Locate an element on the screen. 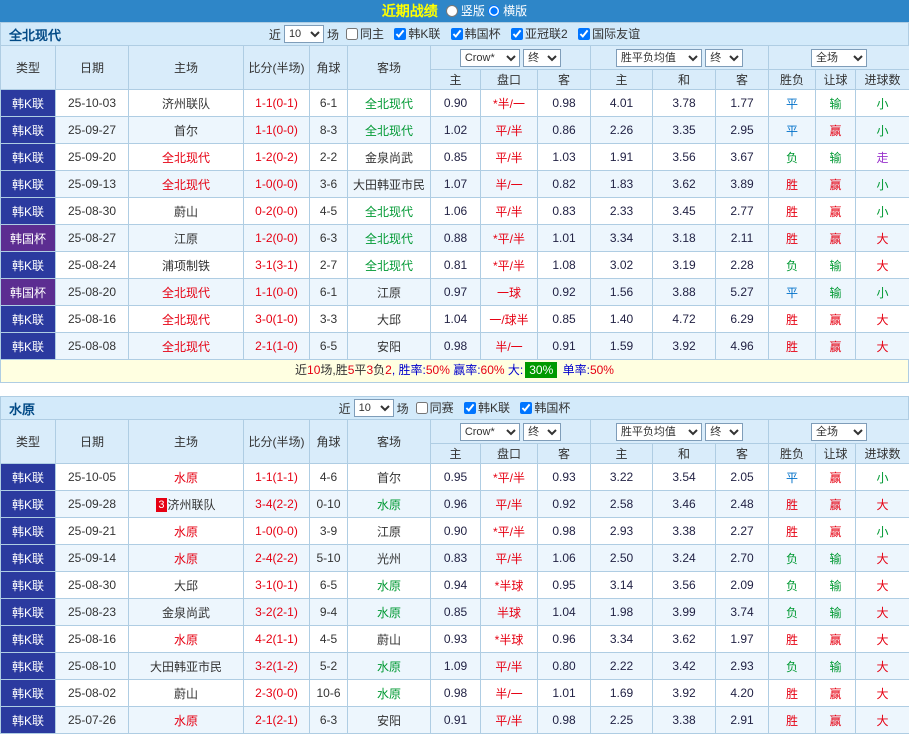 The image size is (909, 751). layout-option-label: 横版 is located at coordinates (515, 11).